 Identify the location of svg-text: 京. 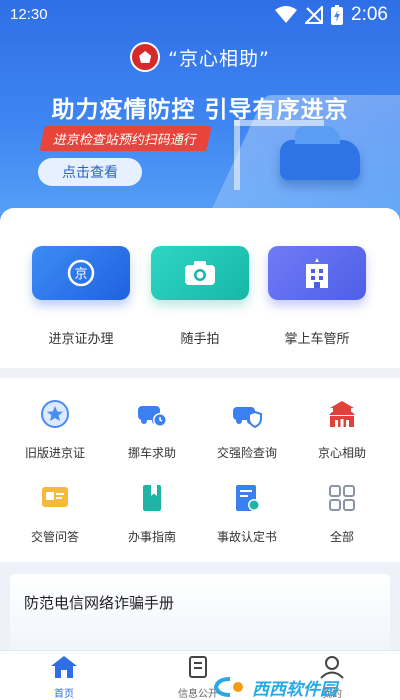
(80, 274).